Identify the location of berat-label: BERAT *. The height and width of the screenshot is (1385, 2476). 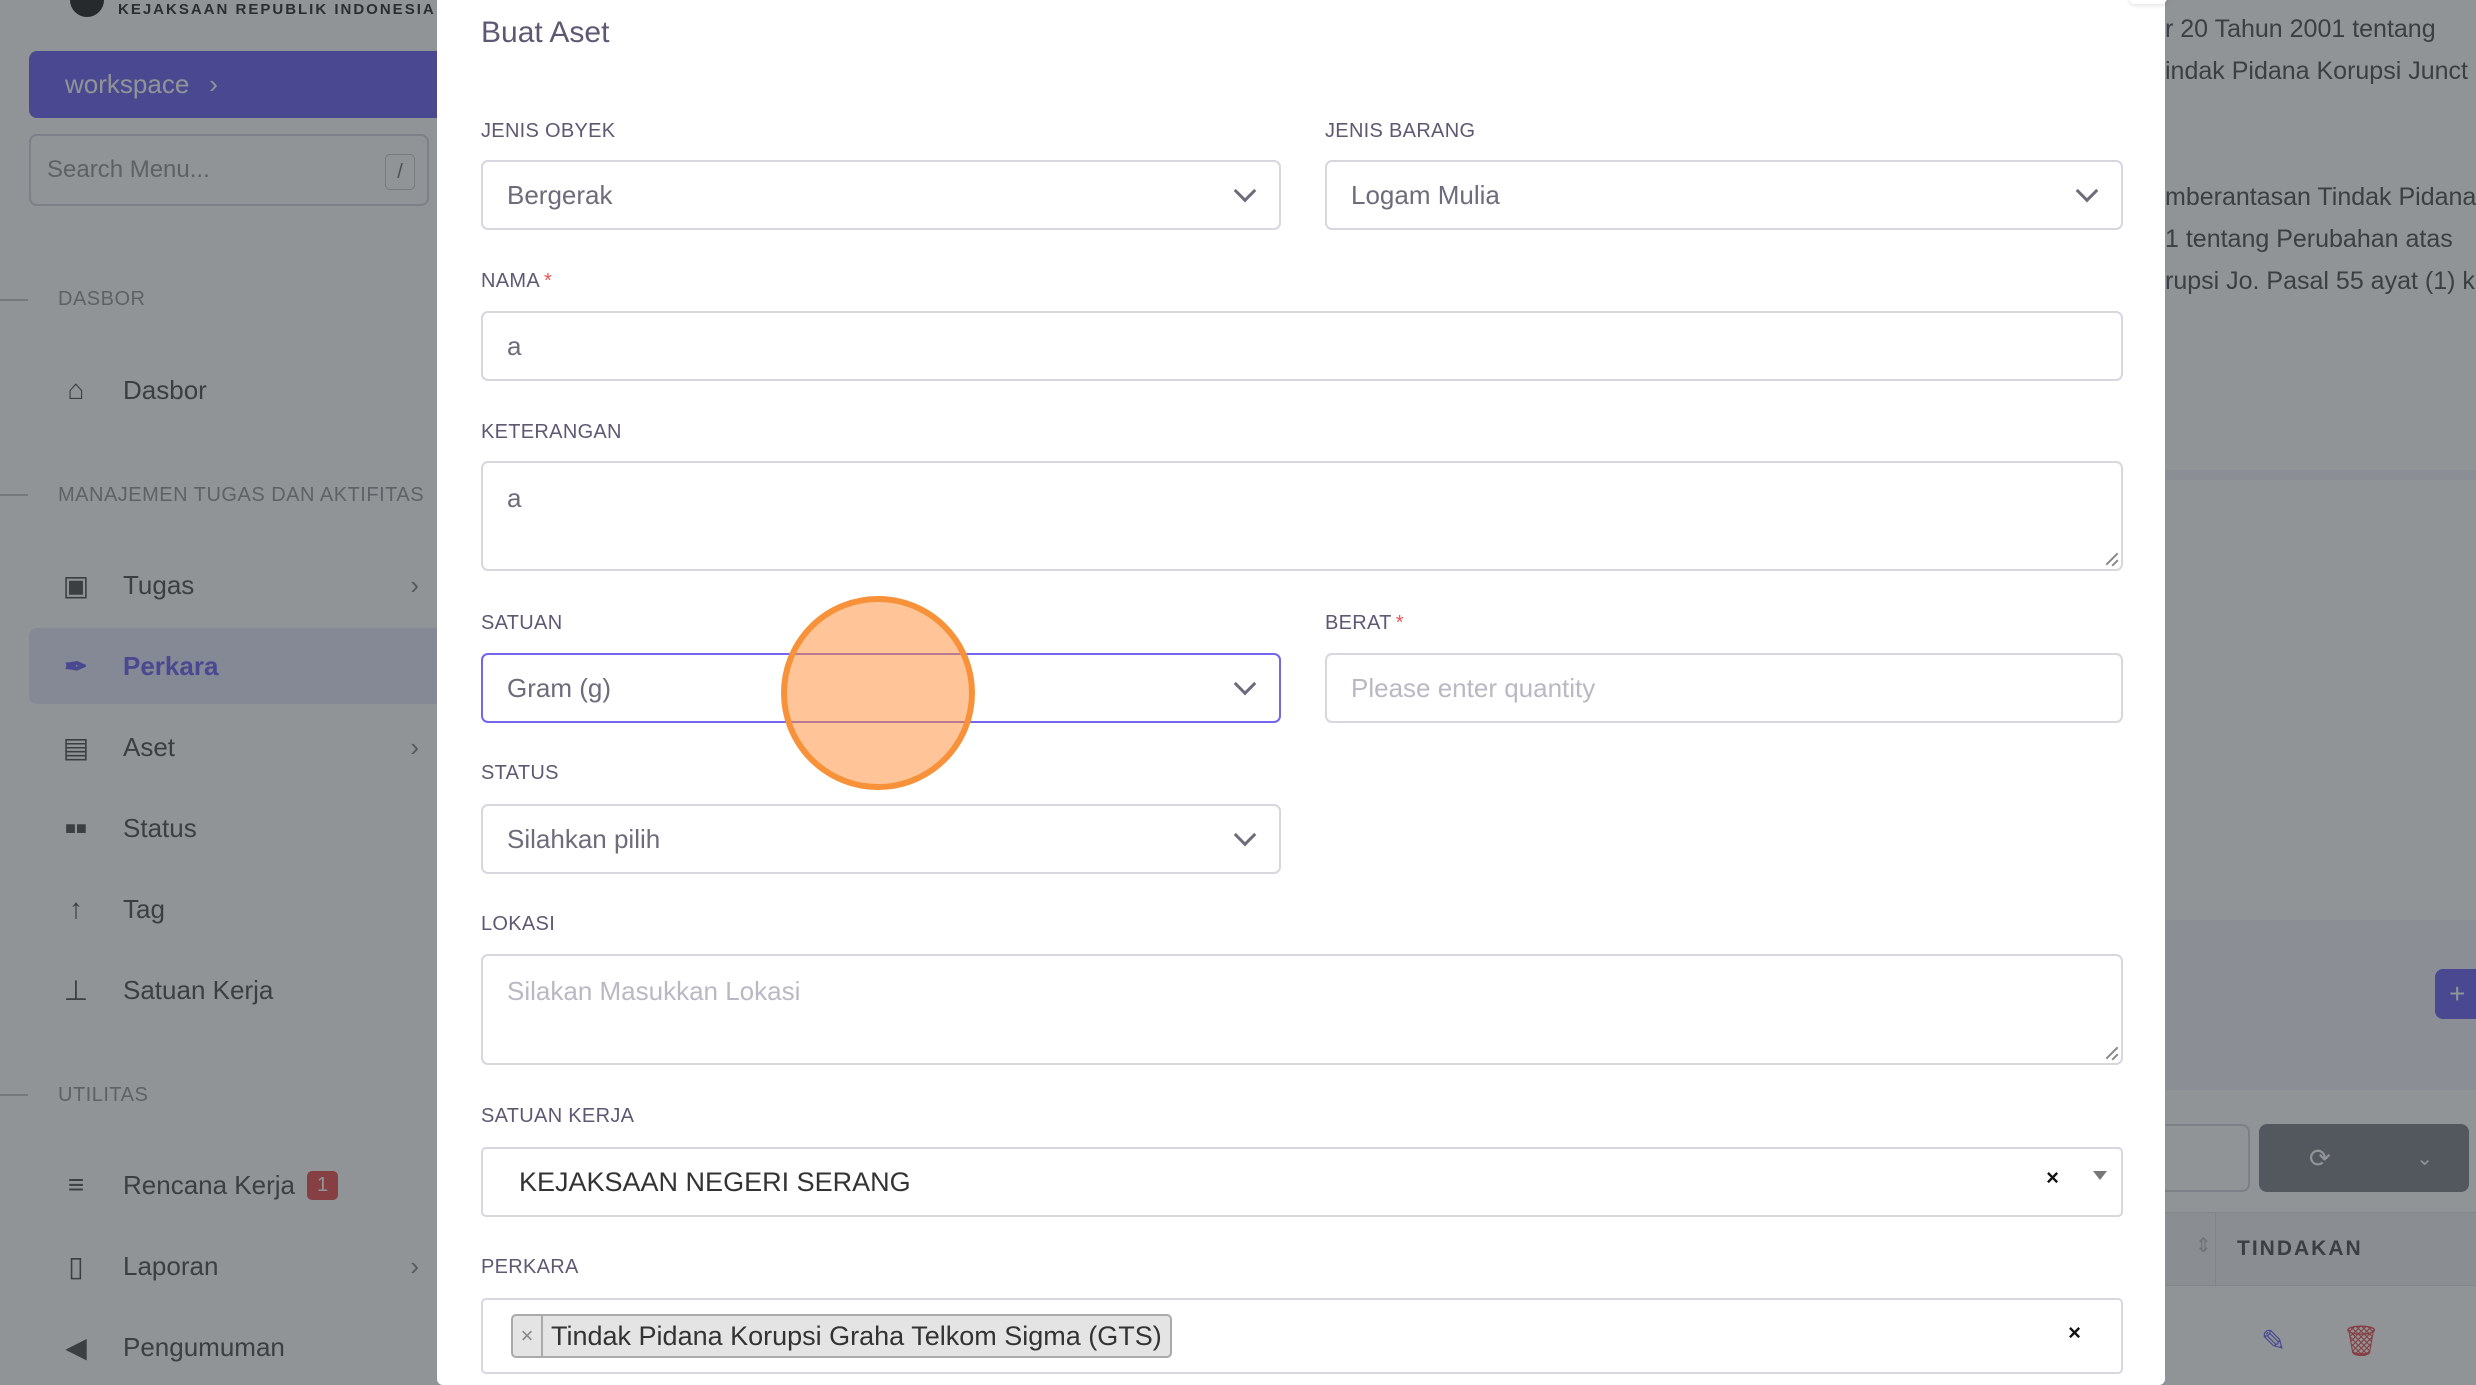
(1364, 623).